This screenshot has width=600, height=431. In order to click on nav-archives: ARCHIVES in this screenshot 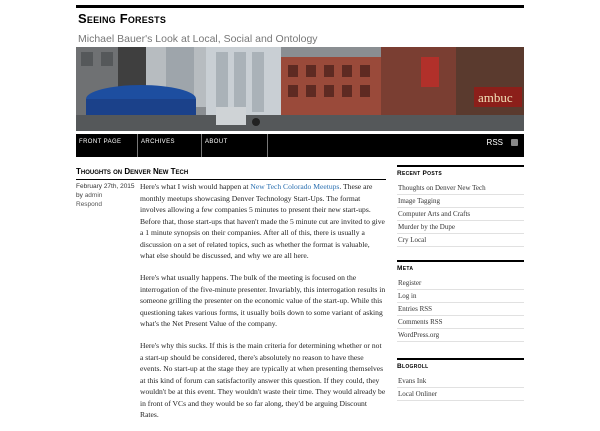, I will do `click(170, 145)`.